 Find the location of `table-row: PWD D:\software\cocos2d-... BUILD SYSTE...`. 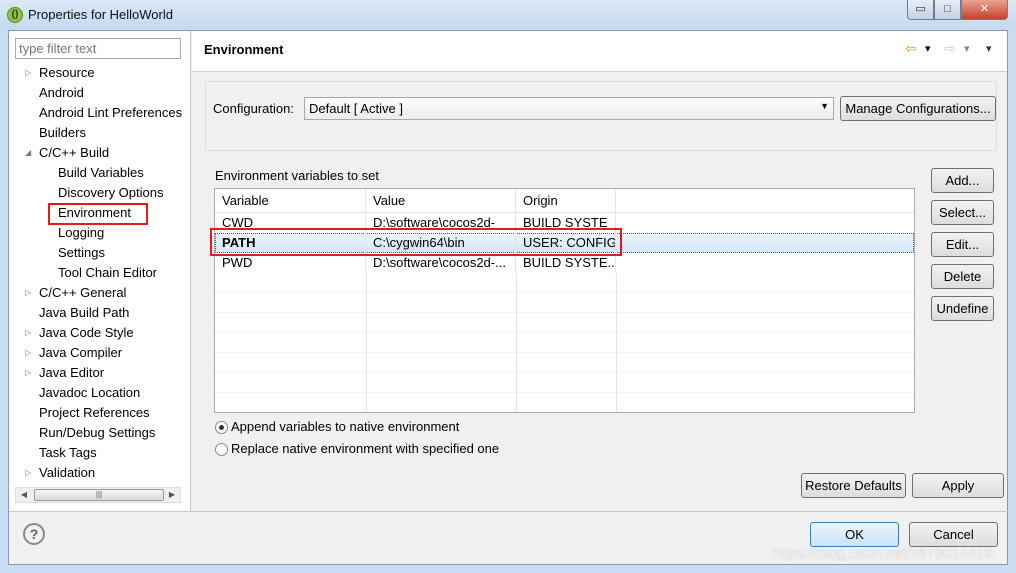

table-row: PWD D:\software\cocos2d-... BUILD SYSTE... is located at coordinates (564, 263).